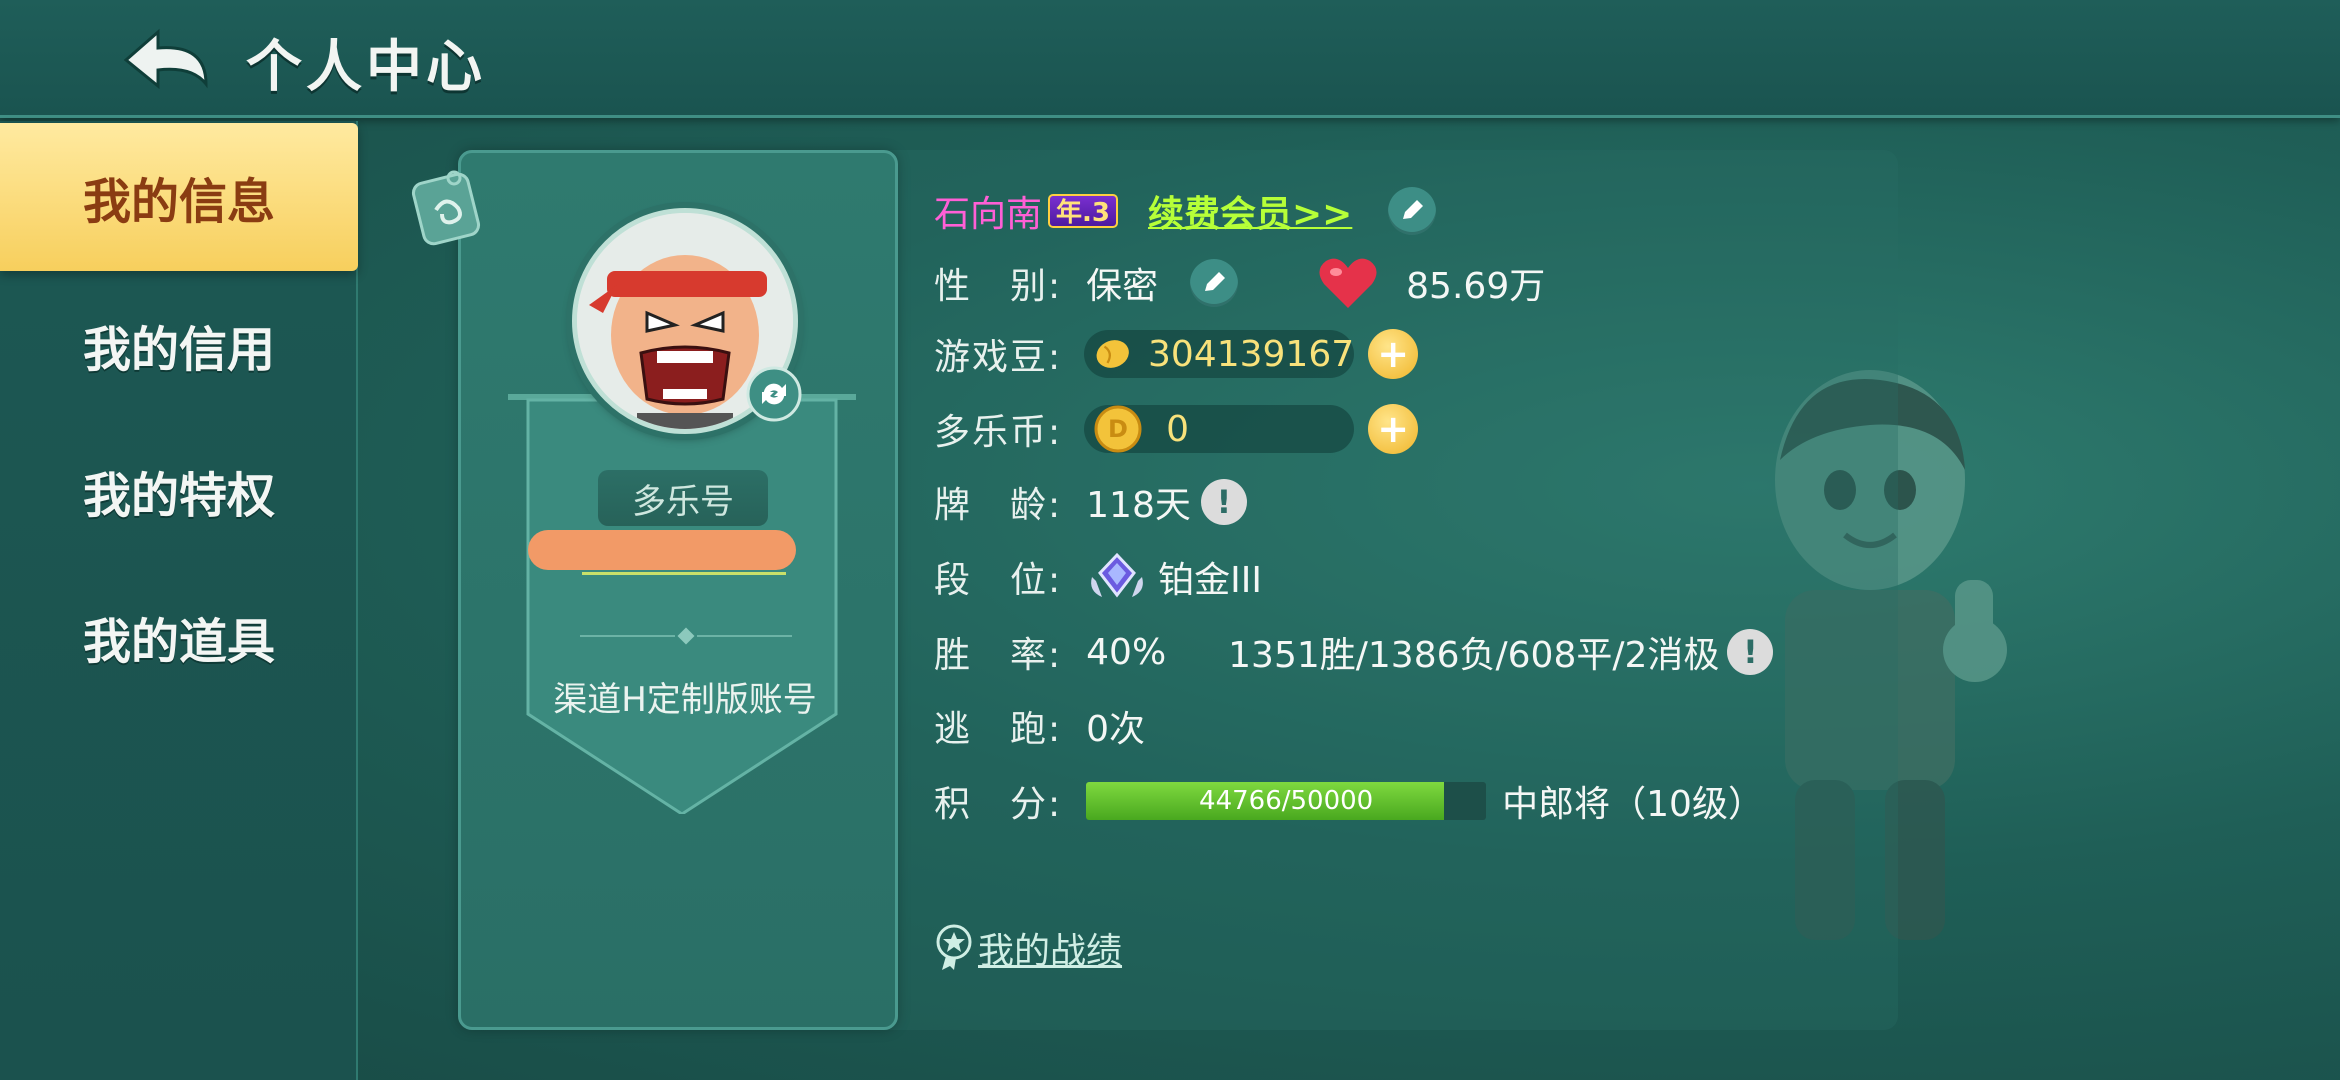  I want to click on rank-label: 段 位:, so click(998, 580).